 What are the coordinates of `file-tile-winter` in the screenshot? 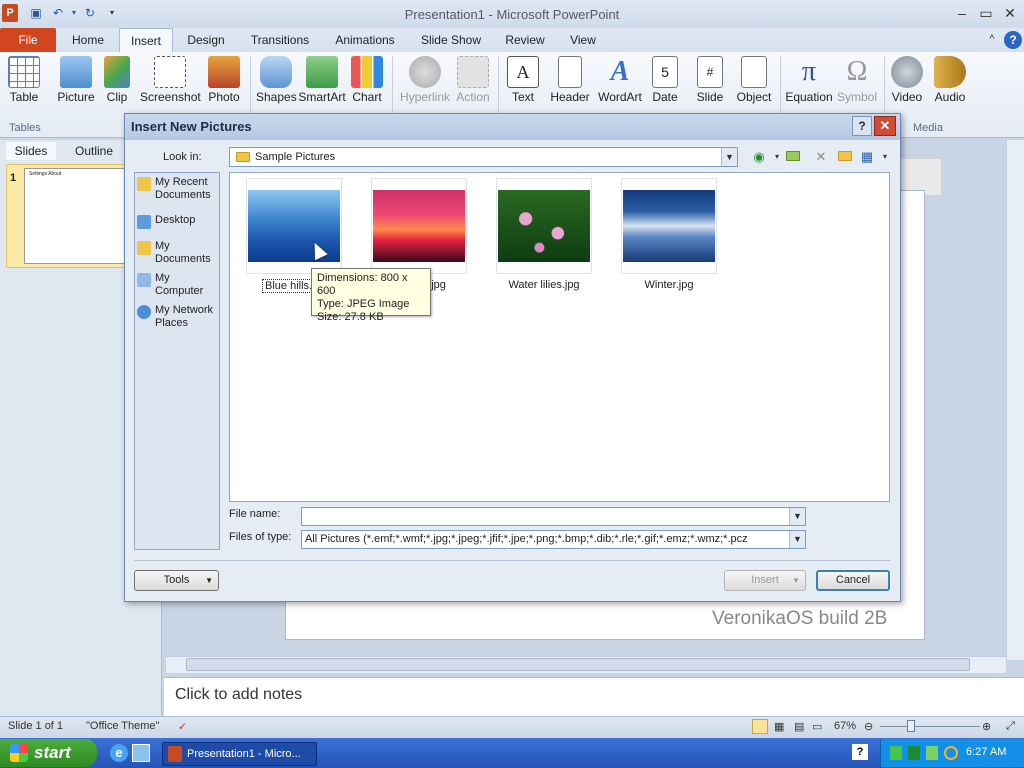 It's located at (669, 226).